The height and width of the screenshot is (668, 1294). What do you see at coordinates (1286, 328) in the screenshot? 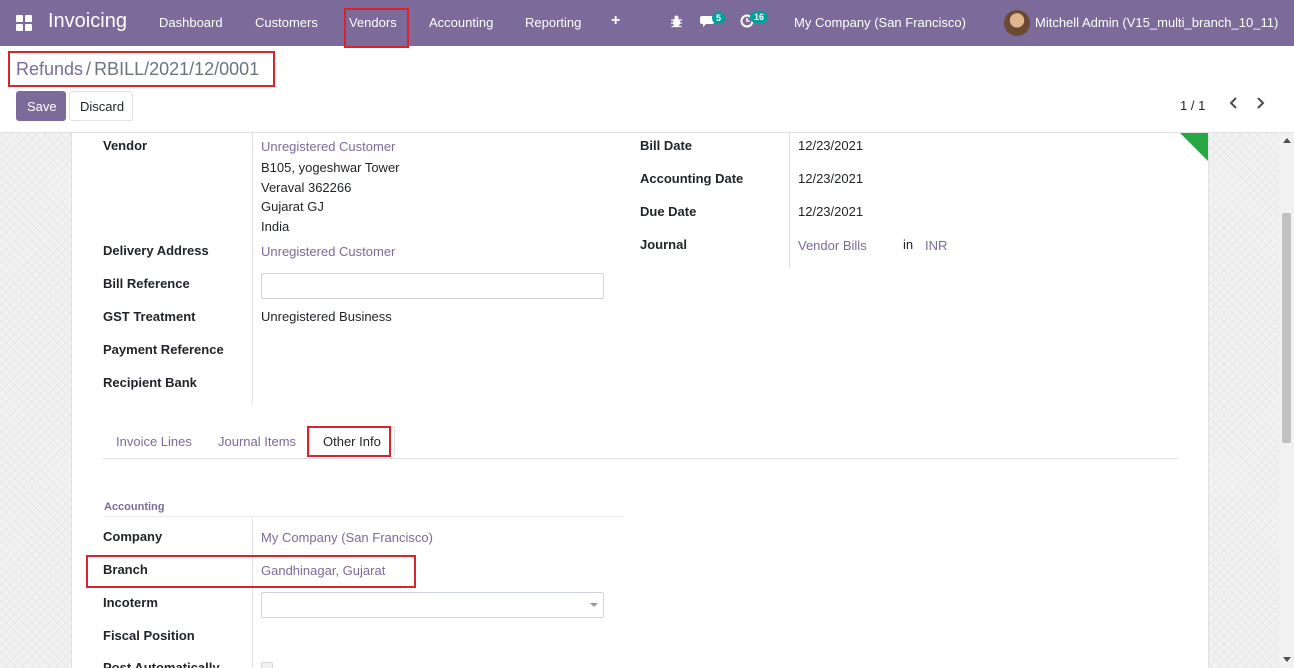
I see `scrollbar-thumb` at bounding box center [1286, 328].